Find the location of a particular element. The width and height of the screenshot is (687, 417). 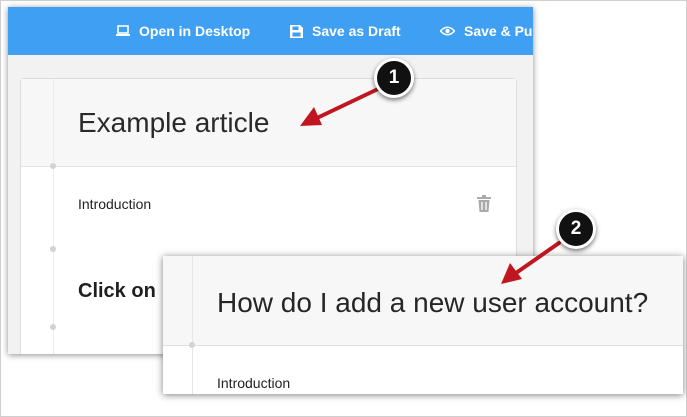

callout-marker-2: 2 is located at coordinates (576, 229).